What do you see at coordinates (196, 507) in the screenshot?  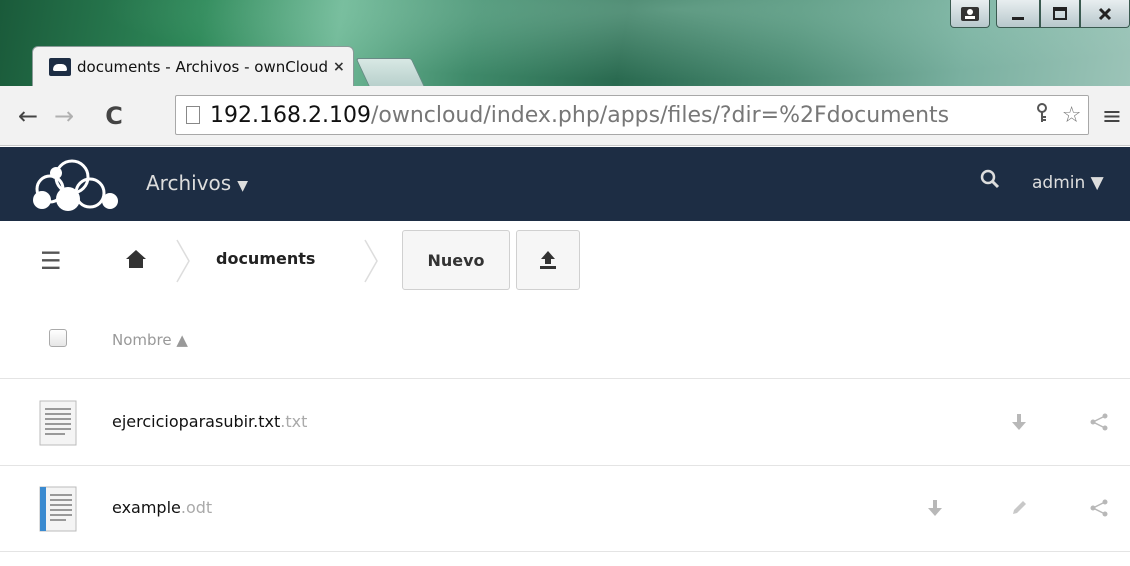 I see `file-extension: .odt` at bounding box center [196, 507].